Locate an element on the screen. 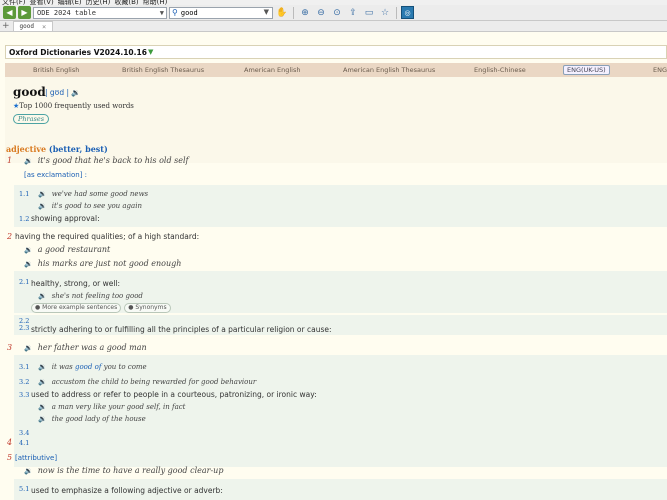  more-examples-button: ● More example sentences is located at coordinates (76, 308).